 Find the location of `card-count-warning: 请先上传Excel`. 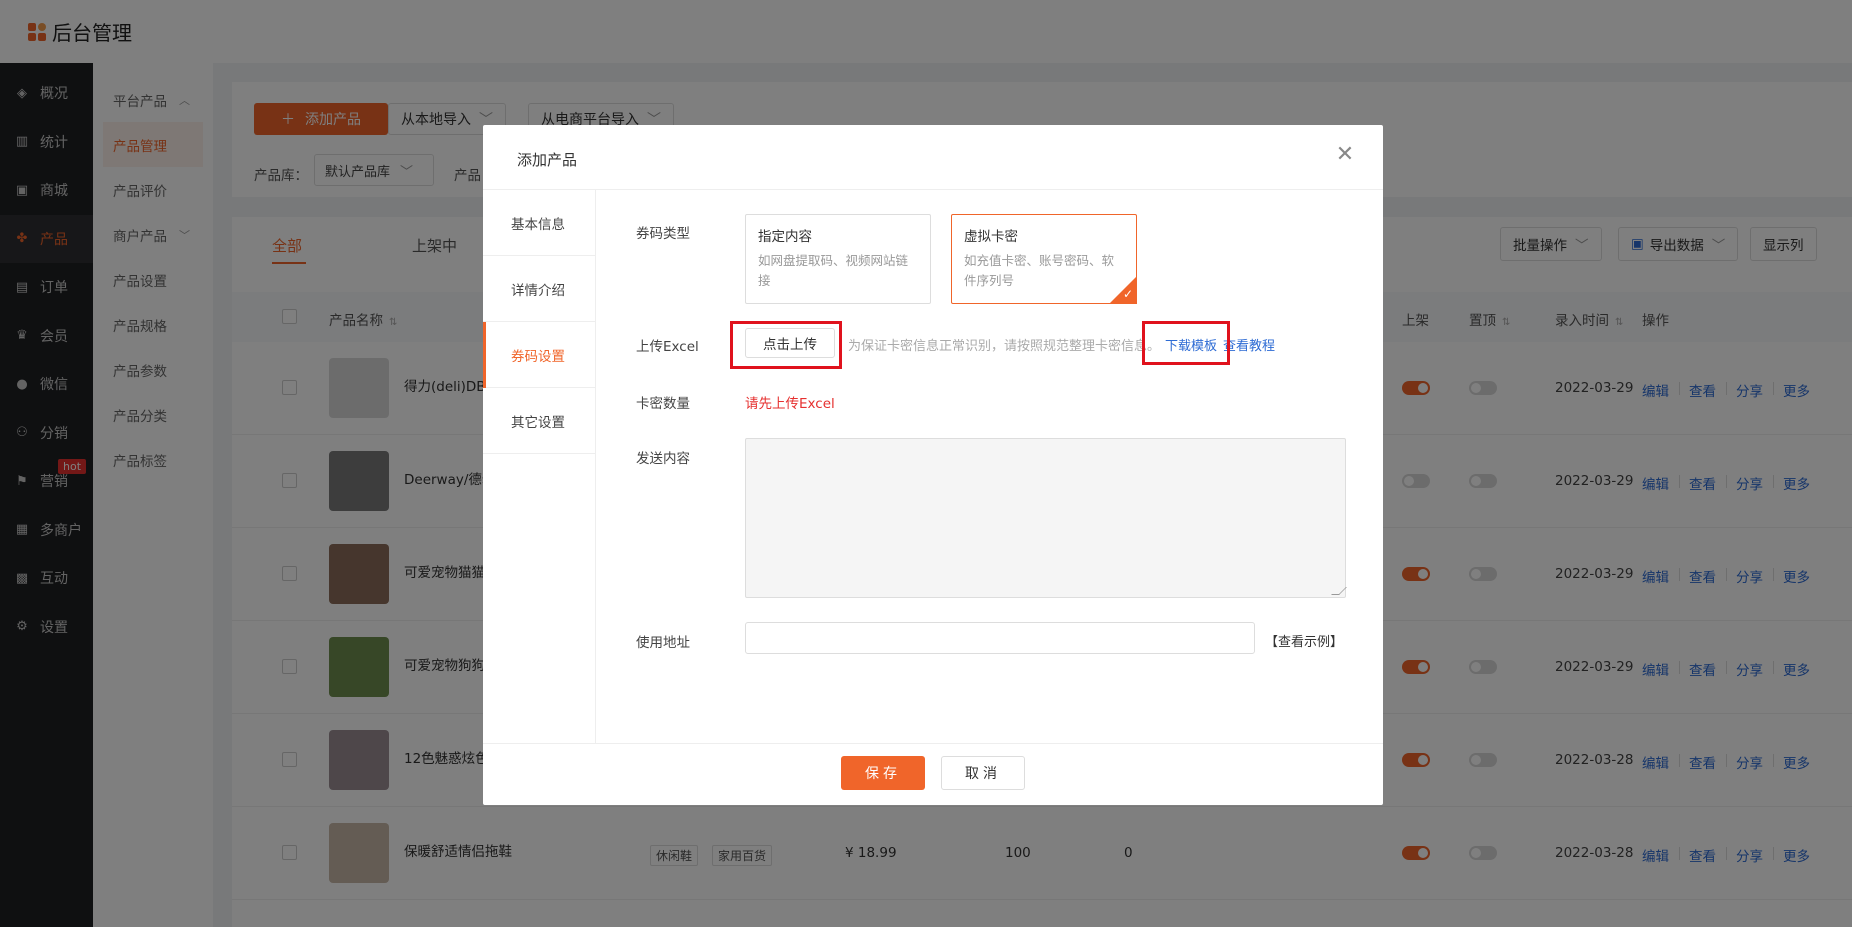

card-count-warning: 请先上传Excel is located at coordinates (790, 404).